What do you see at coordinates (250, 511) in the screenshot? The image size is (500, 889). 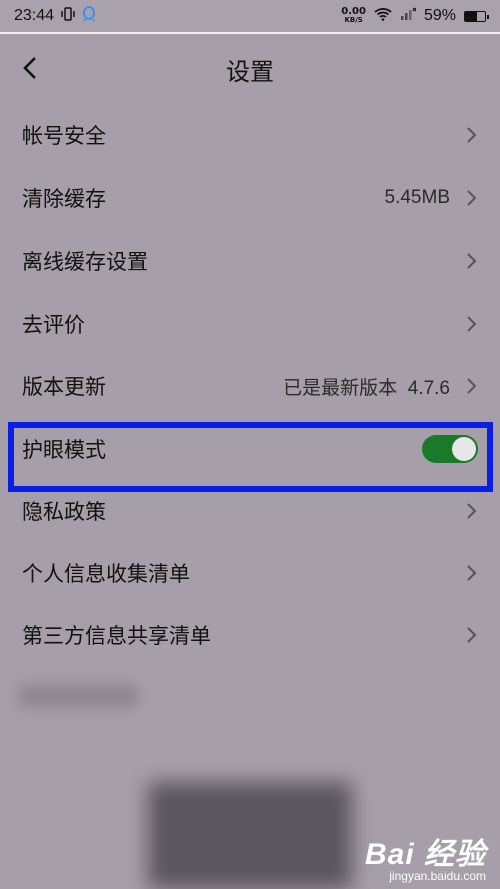 I see `settings-item-privacy-policy: 隐私政策` at bounding box center [250, 511].